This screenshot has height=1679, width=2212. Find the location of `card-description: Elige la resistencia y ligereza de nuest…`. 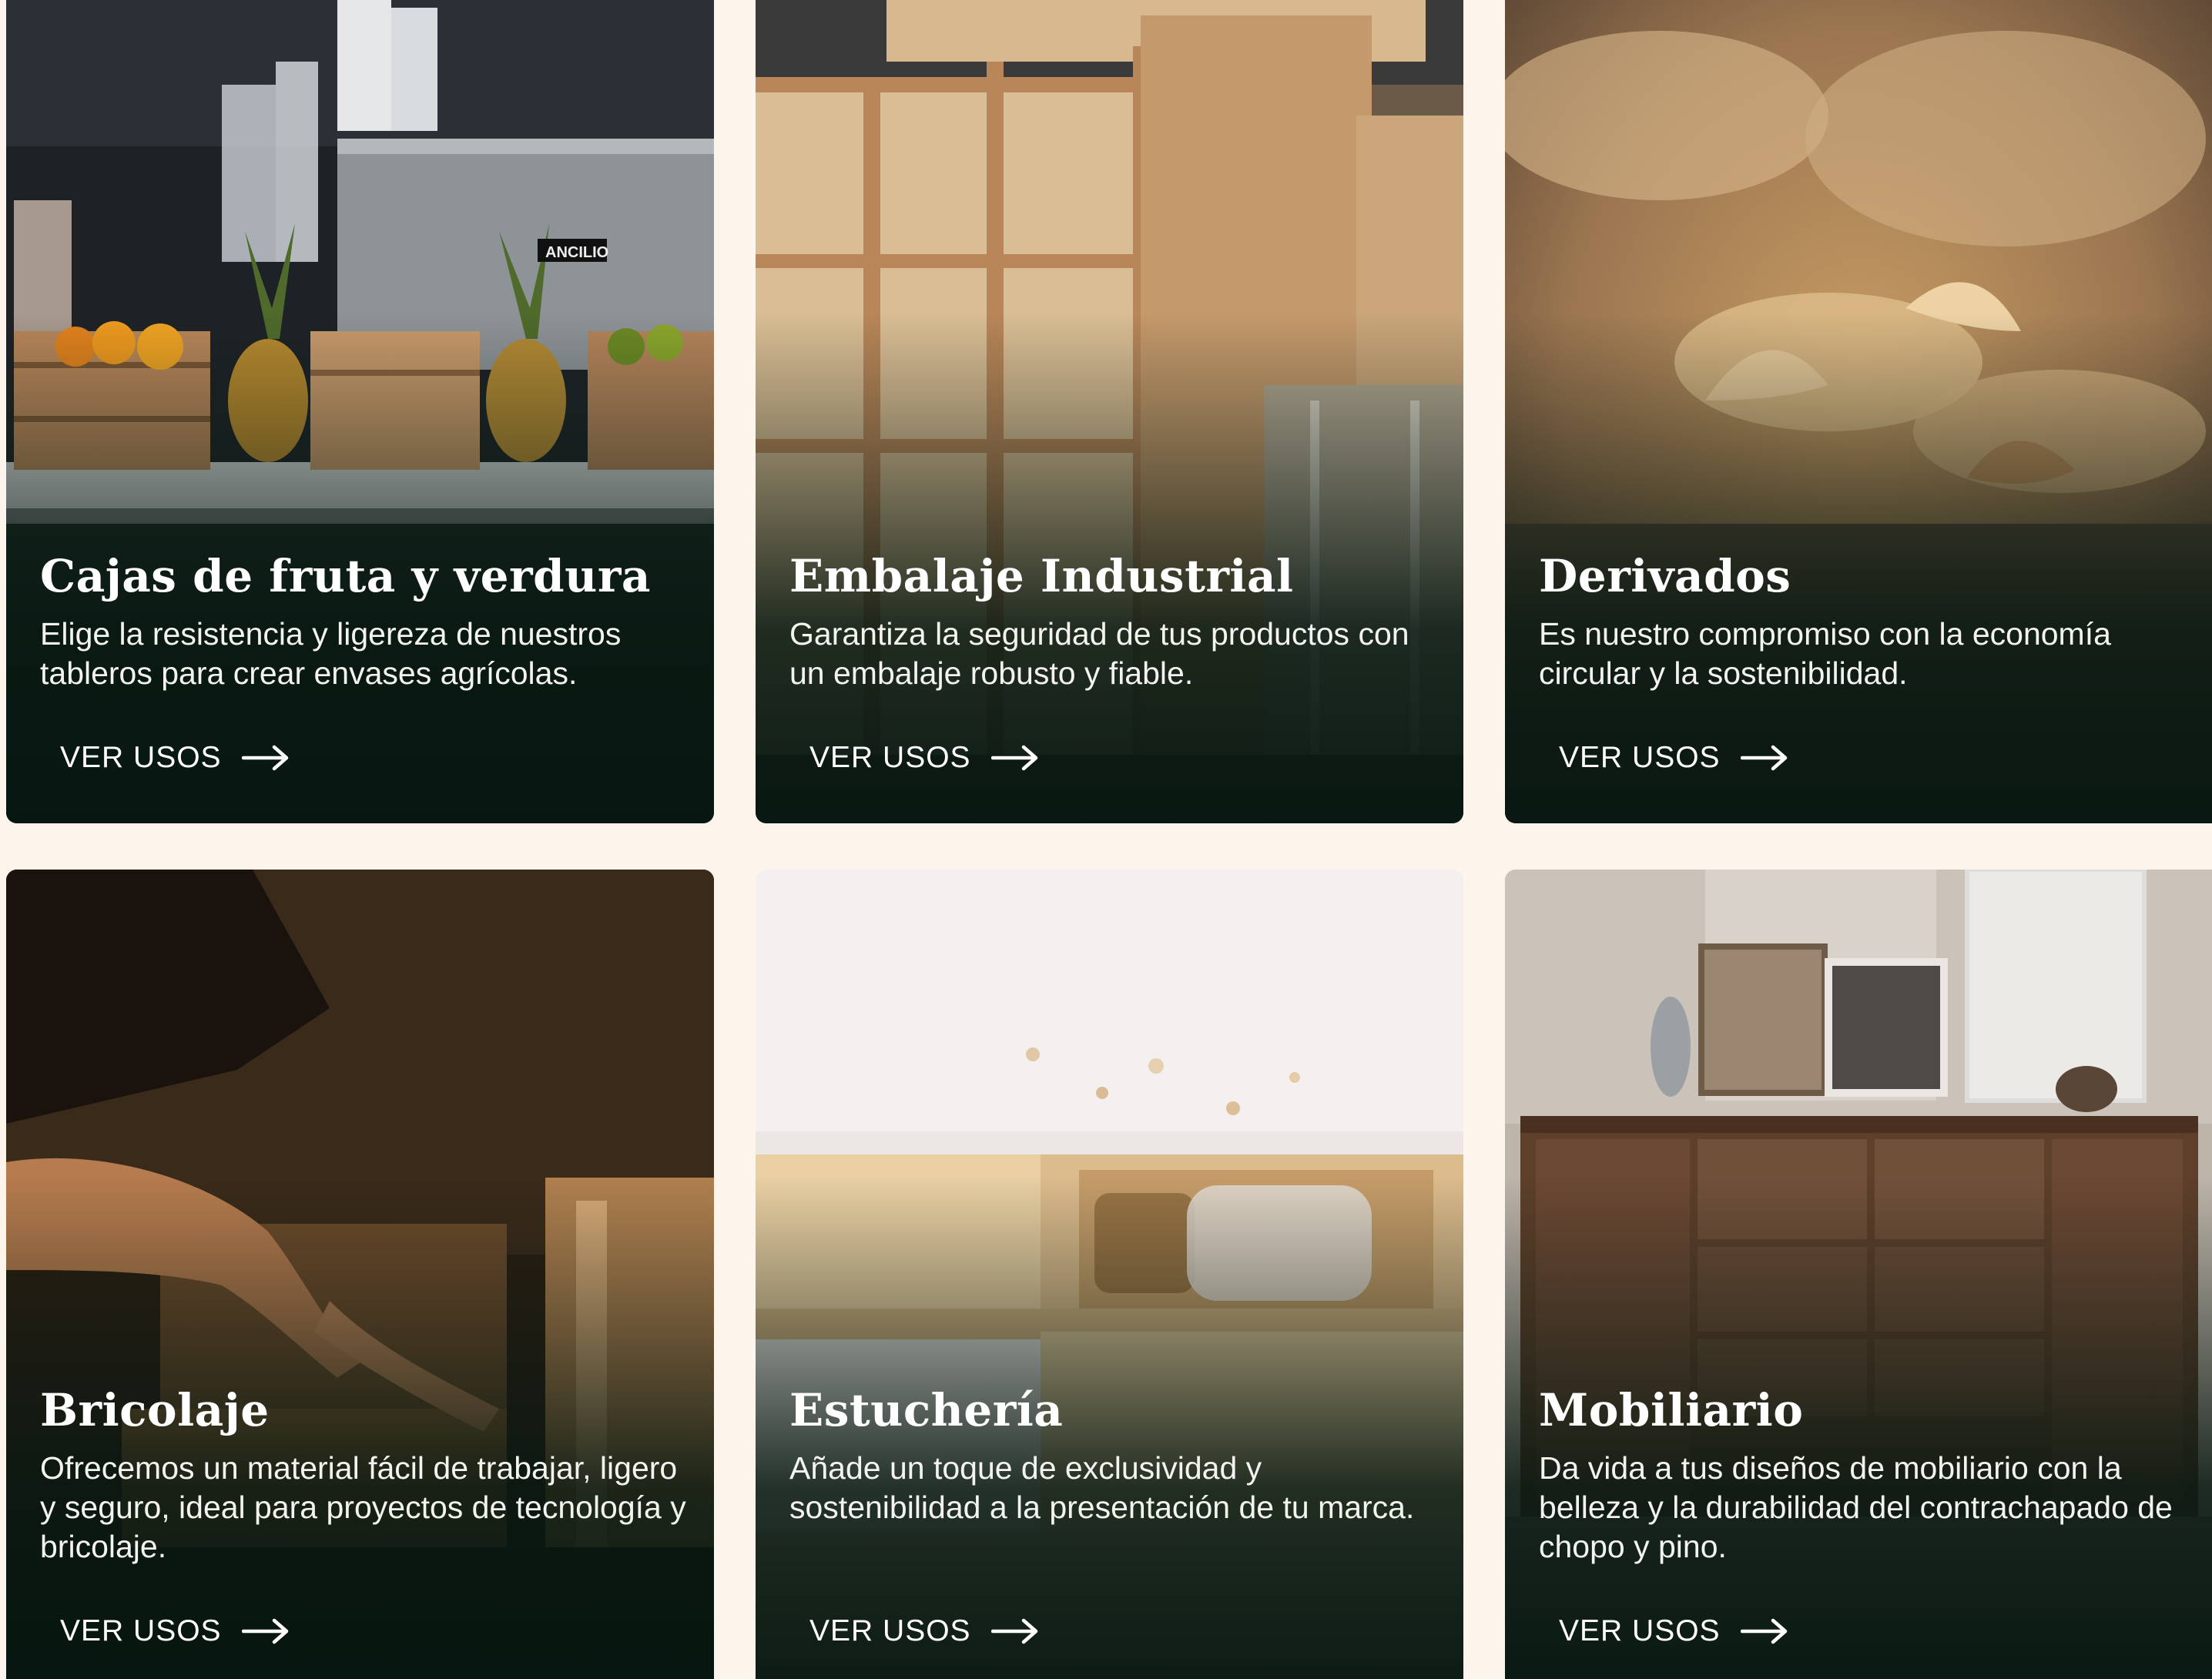

card-description: Elige la resistencia y ligereza de nuest… is located at coordinates (331, 653).